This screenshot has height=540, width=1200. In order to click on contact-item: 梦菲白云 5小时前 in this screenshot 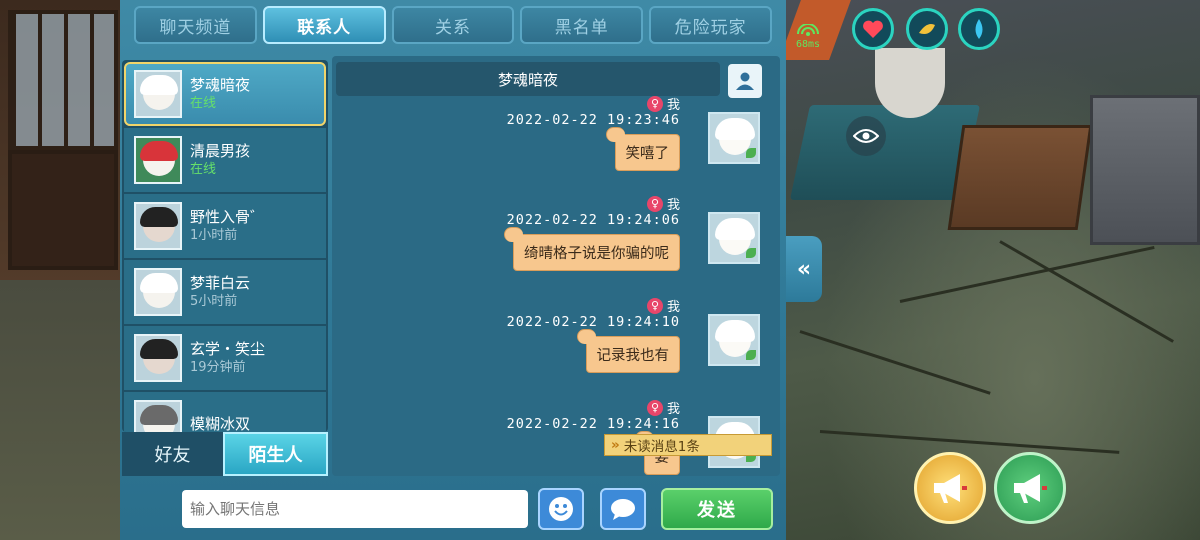, I will do `click(225, 292)`.